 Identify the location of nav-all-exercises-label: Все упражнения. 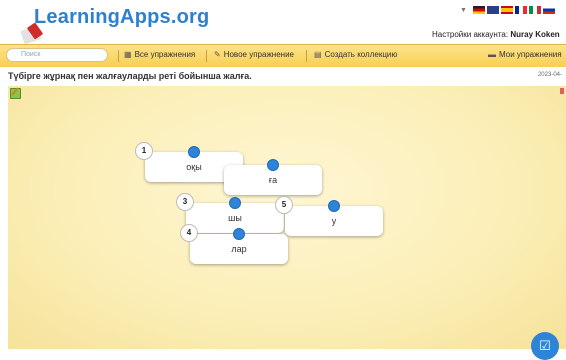
(165, 54).